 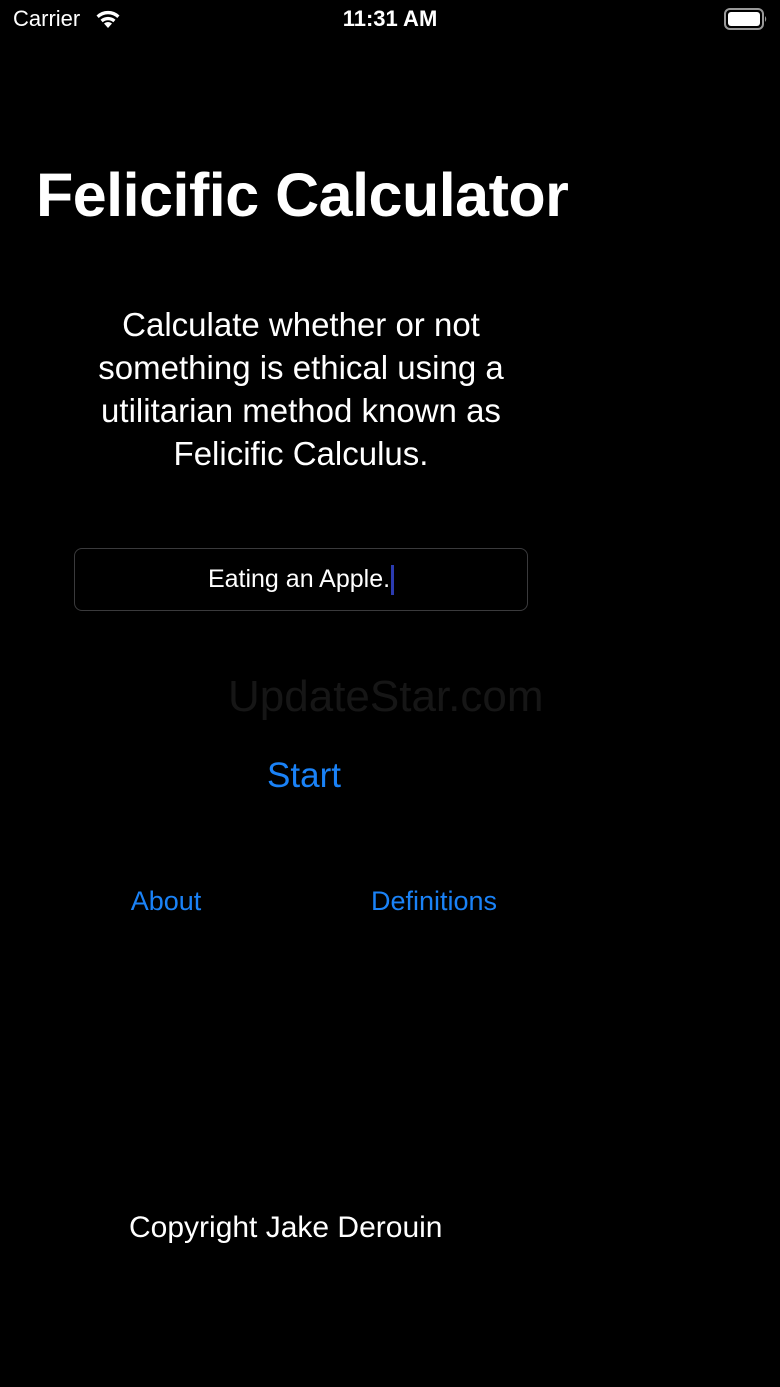 I want to click on copyright-text: Copyright Jake Derouin, so click(x=286, y=1227).